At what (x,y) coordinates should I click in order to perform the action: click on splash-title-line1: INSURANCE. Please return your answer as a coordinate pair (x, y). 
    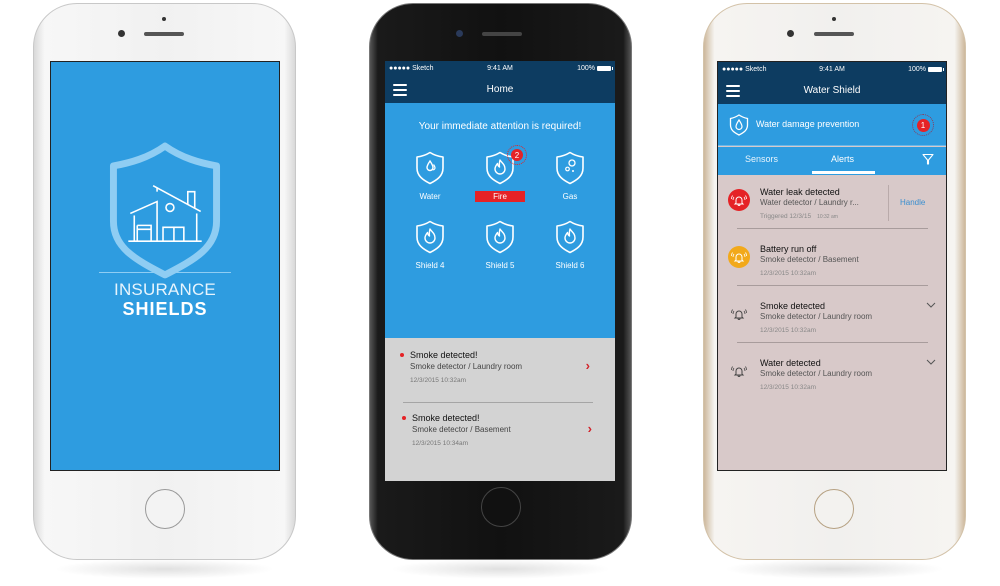
    Looking at the image, I should click on (165, 289).